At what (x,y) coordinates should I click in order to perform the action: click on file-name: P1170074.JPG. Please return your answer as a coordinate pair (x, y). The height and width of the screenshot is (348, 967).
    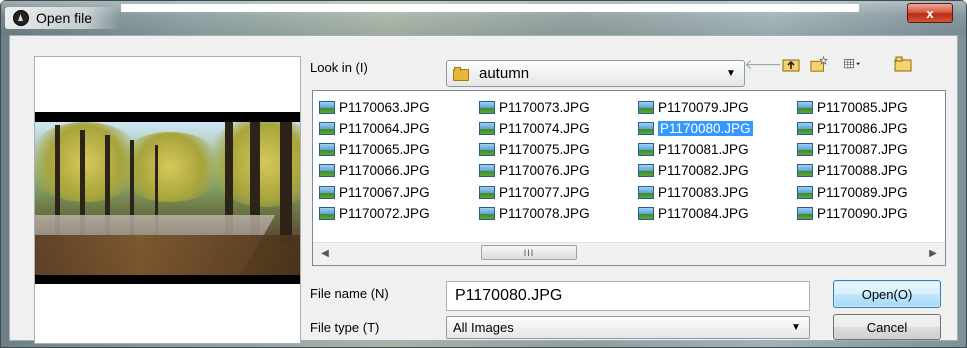
    Looking at the image, I should click on (544, 128).